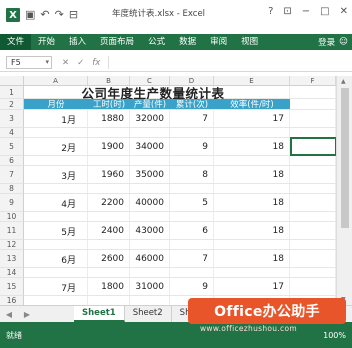 The height and width of the screenshot is (348, 352). I want to click on row-header: 9, so click(12, 203).